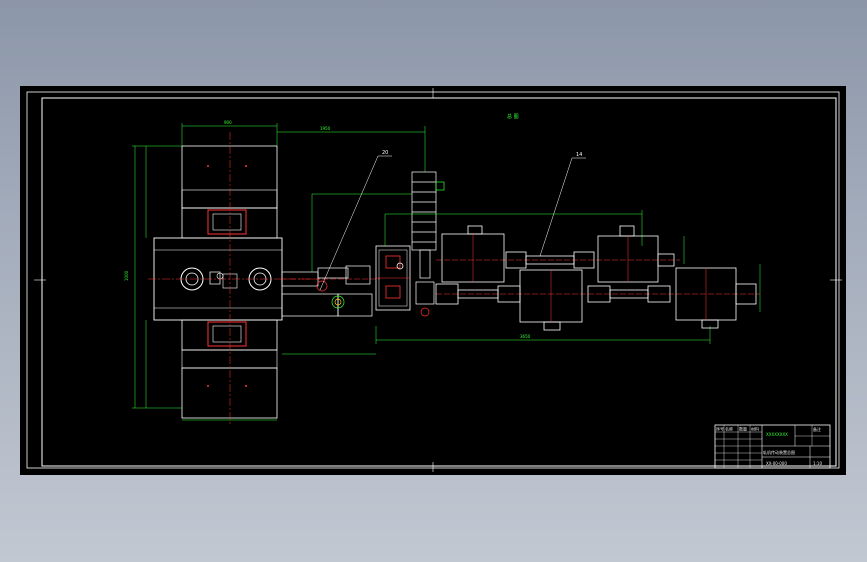  What do you see at coordinates (729, 429) in the screenshot?
I see `title-header-cell-2: 名称` at bounding box center [729, 429].